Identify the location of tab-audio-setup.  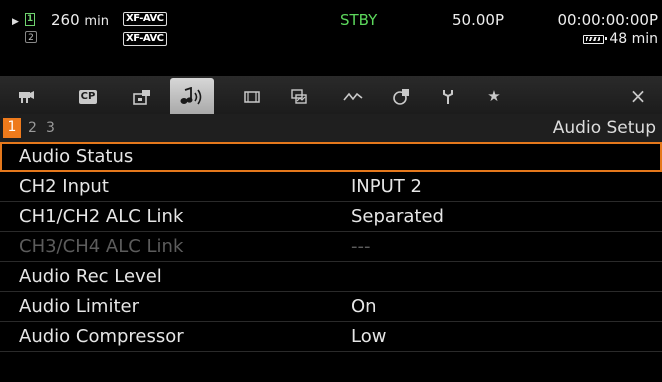
(192, 96).